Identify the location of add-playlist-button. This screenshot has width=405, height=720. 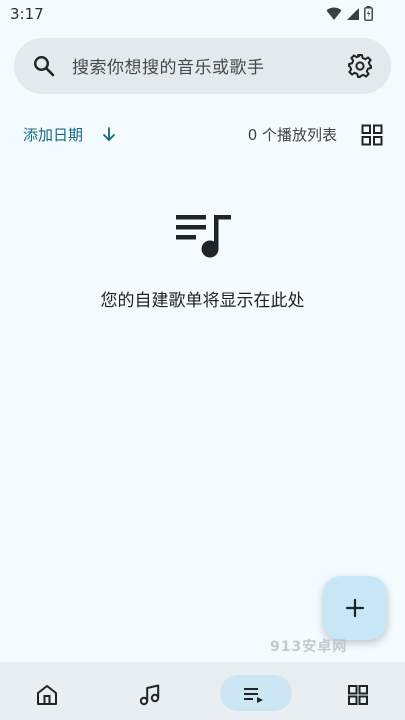
(355, 608).